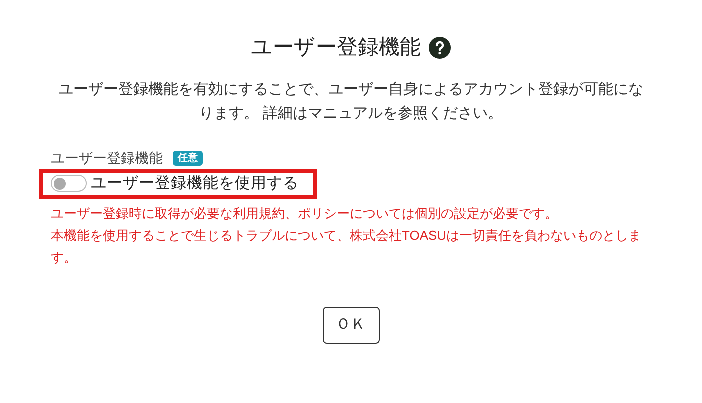 The width and height of the screenshot is (702, 403). Describe the element at coordinates (107, 158) in the screenshot. I see `field-label: ユーザー登録機能` at that location.